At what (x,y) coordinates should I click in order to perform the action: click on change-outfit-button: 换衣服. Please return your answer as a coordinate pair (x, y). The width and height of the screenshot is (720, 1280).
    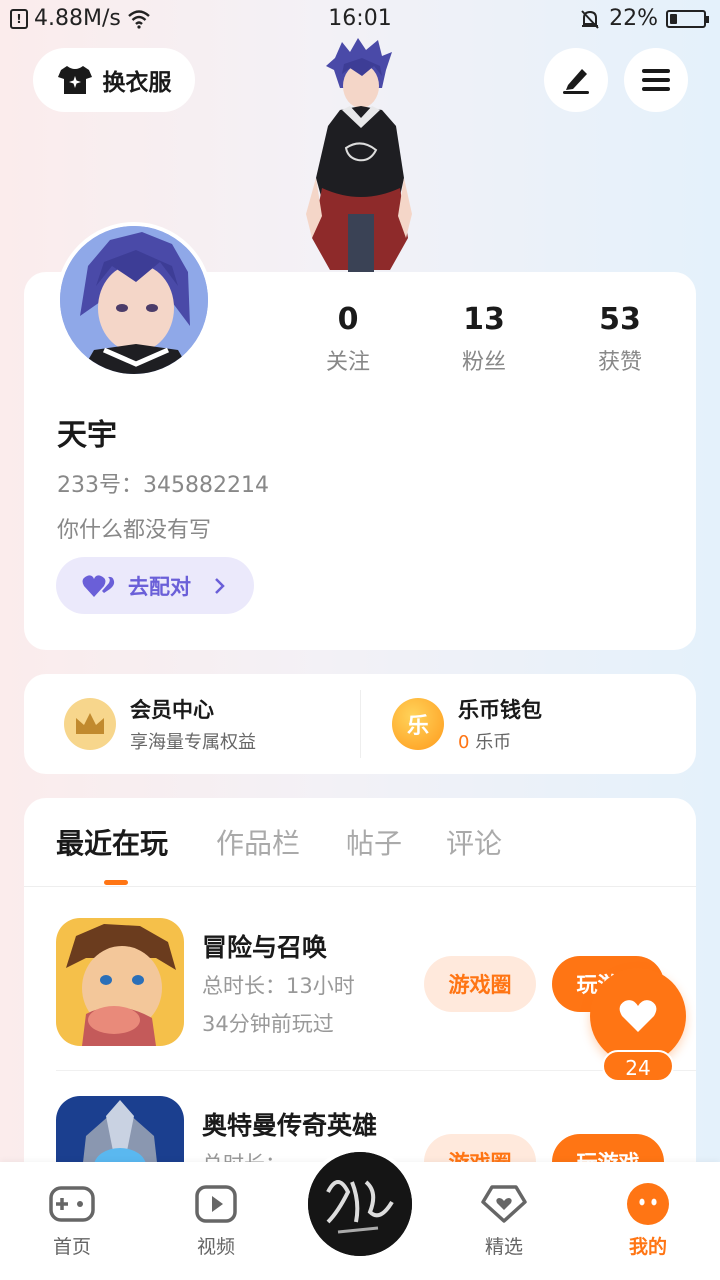
    Looking at the image, I should click on (114, 80).